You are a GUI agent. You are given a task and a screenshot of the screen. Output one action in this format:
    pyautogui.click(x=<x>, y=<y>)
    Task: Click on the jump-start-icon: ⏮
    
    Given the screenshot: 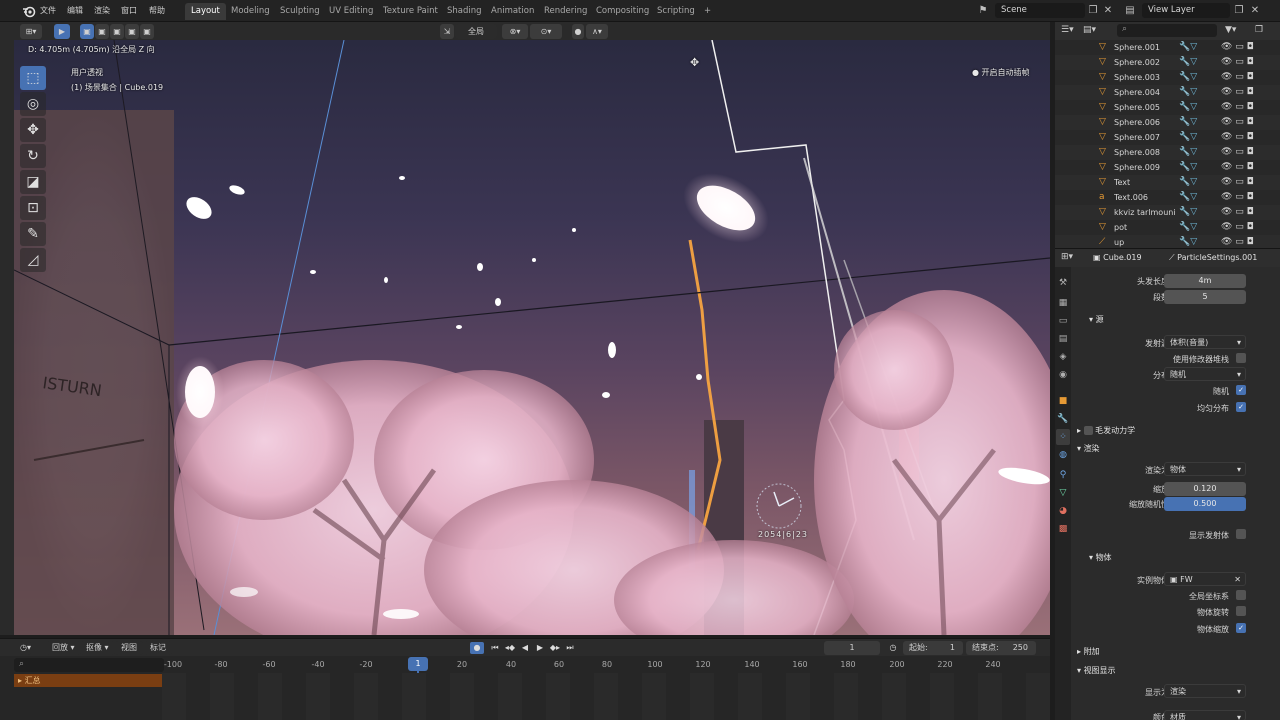 What is the action you would take?
    pyautogui.click(x=495, y=648)
    